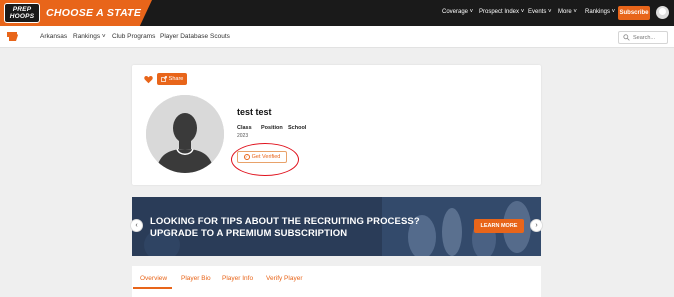 This screenshot has height=297, width=674. Describe the element at coordinates (153, 278) in the screenshot. I see `tab-overview: Overview` at that location.